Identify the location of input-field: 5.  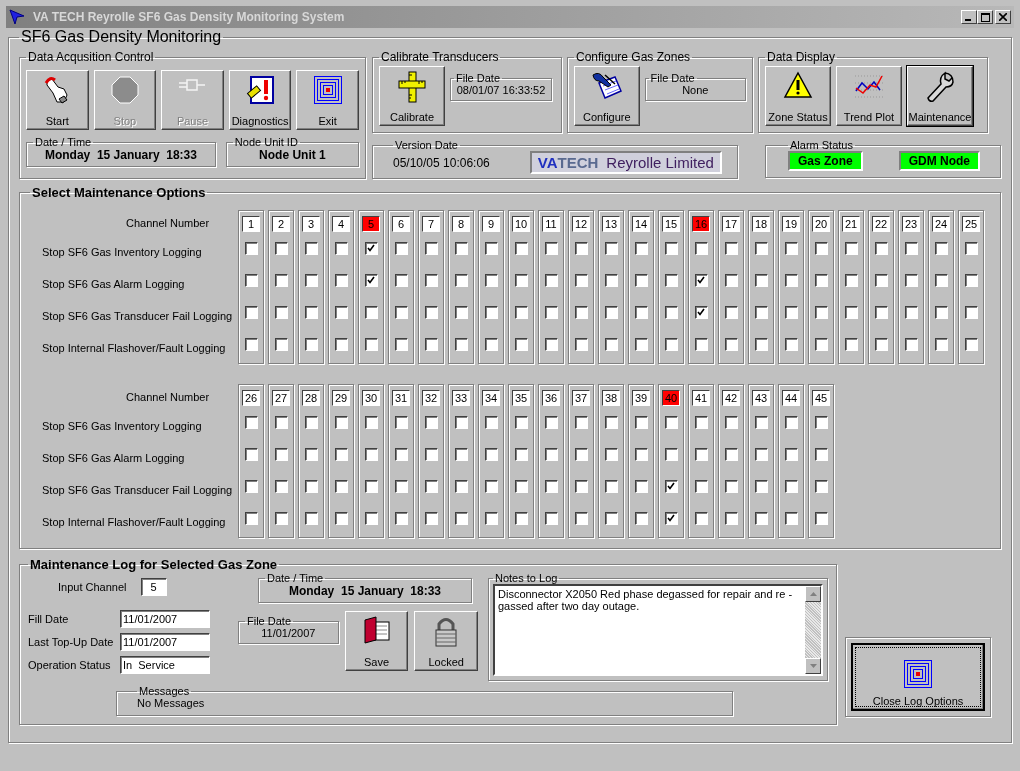
(153, 587).